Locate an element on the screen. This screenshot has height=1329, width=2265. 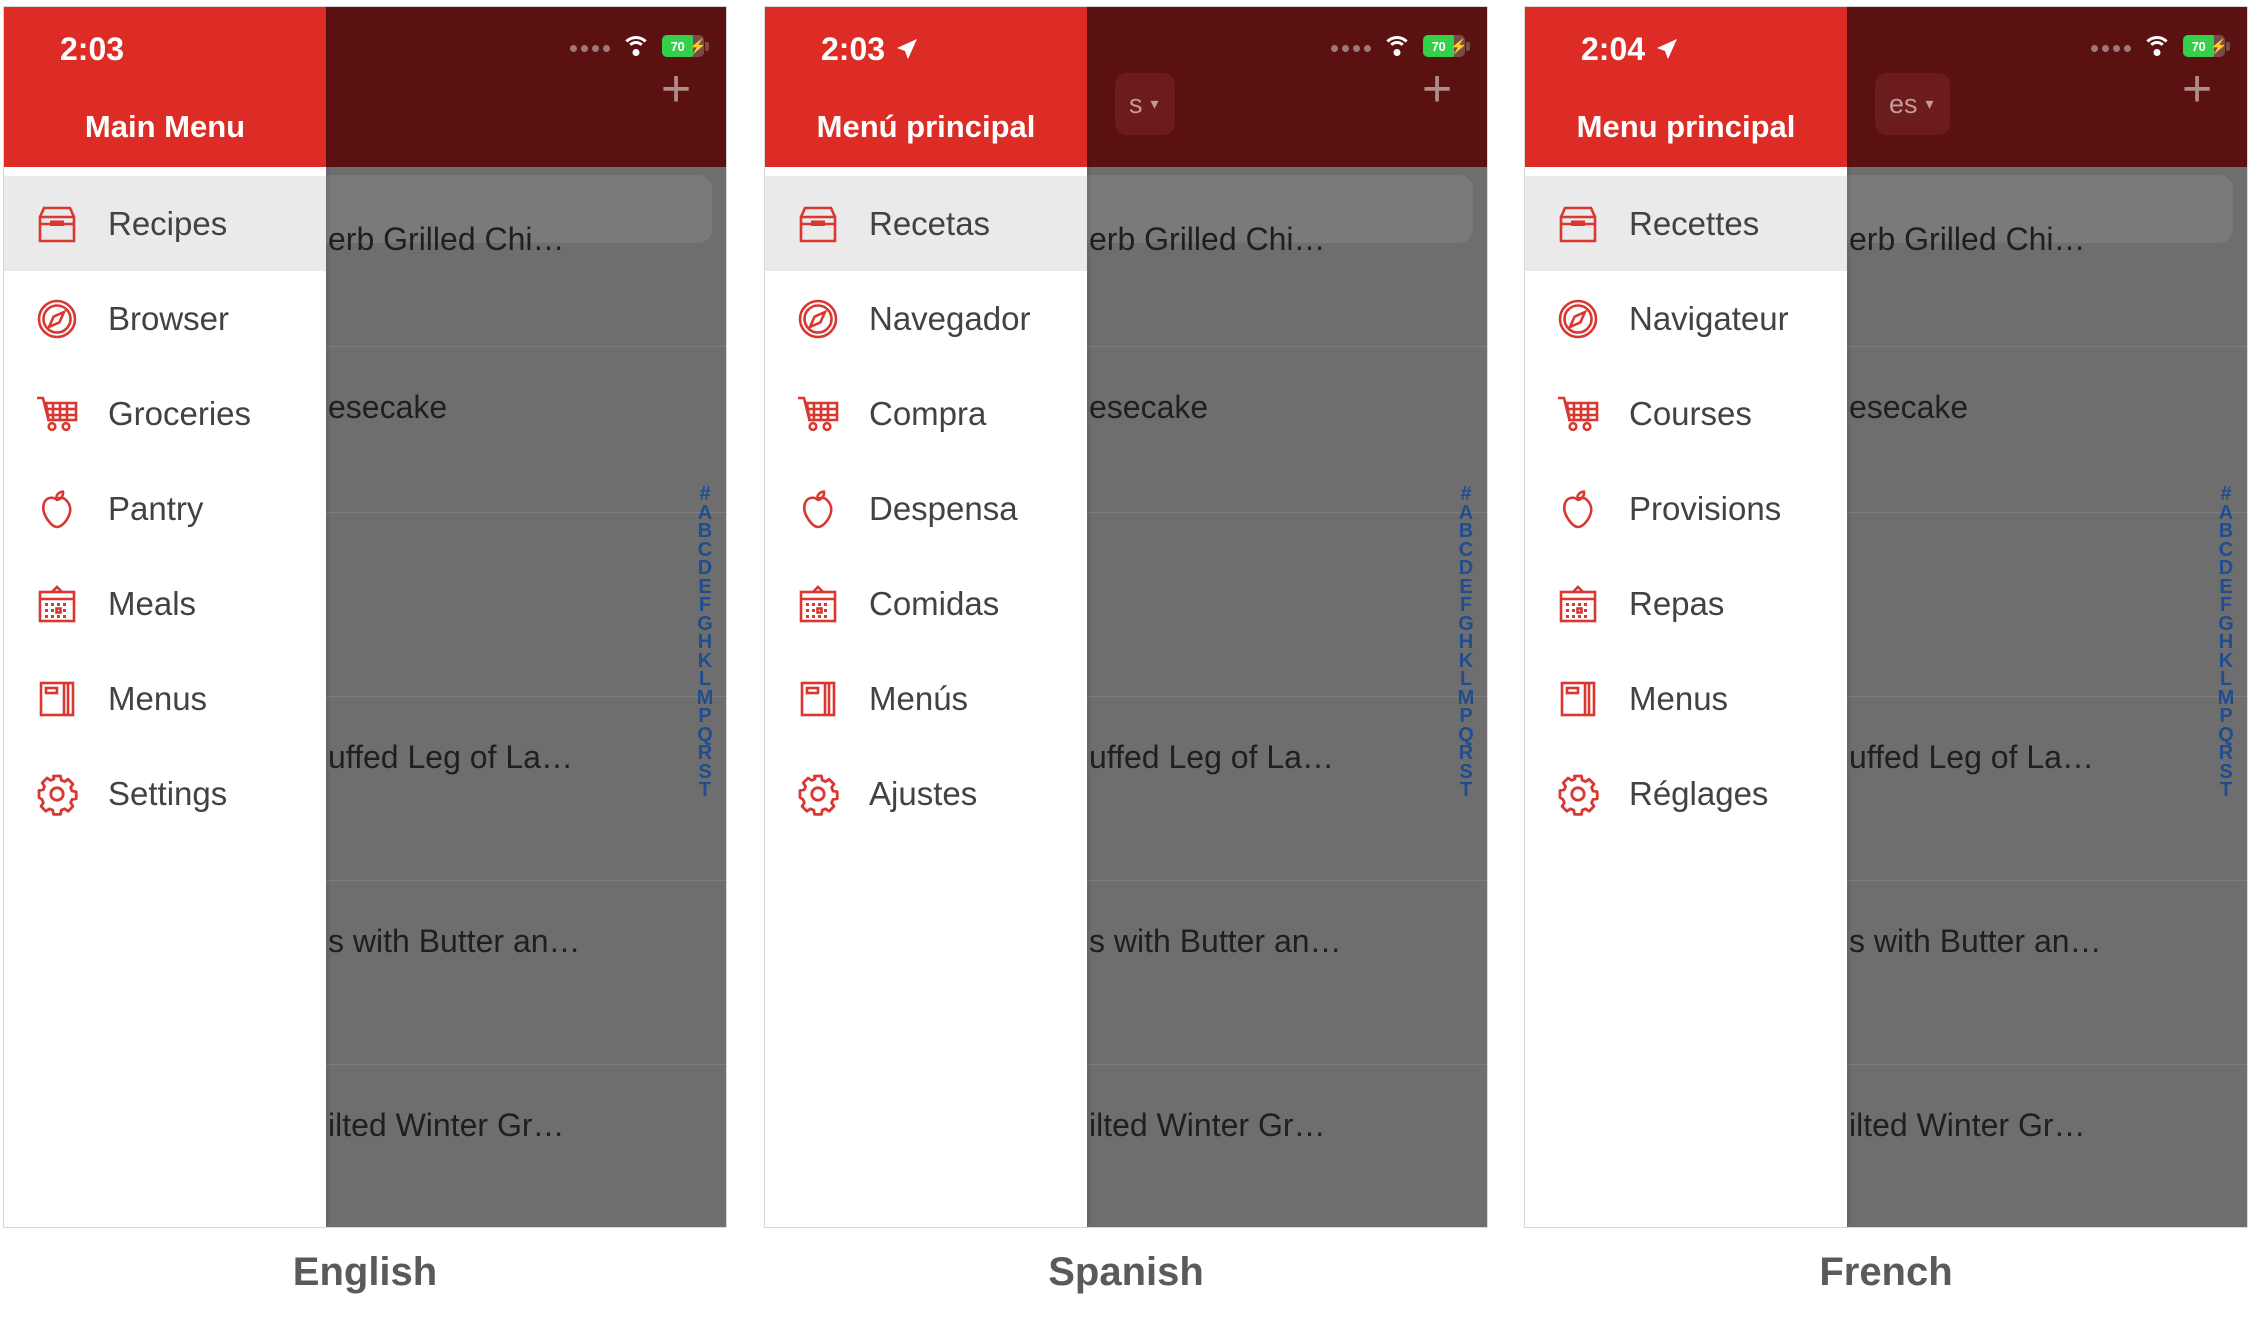
menu-item-pantry: Pantry is located at coordinates (165, 508).